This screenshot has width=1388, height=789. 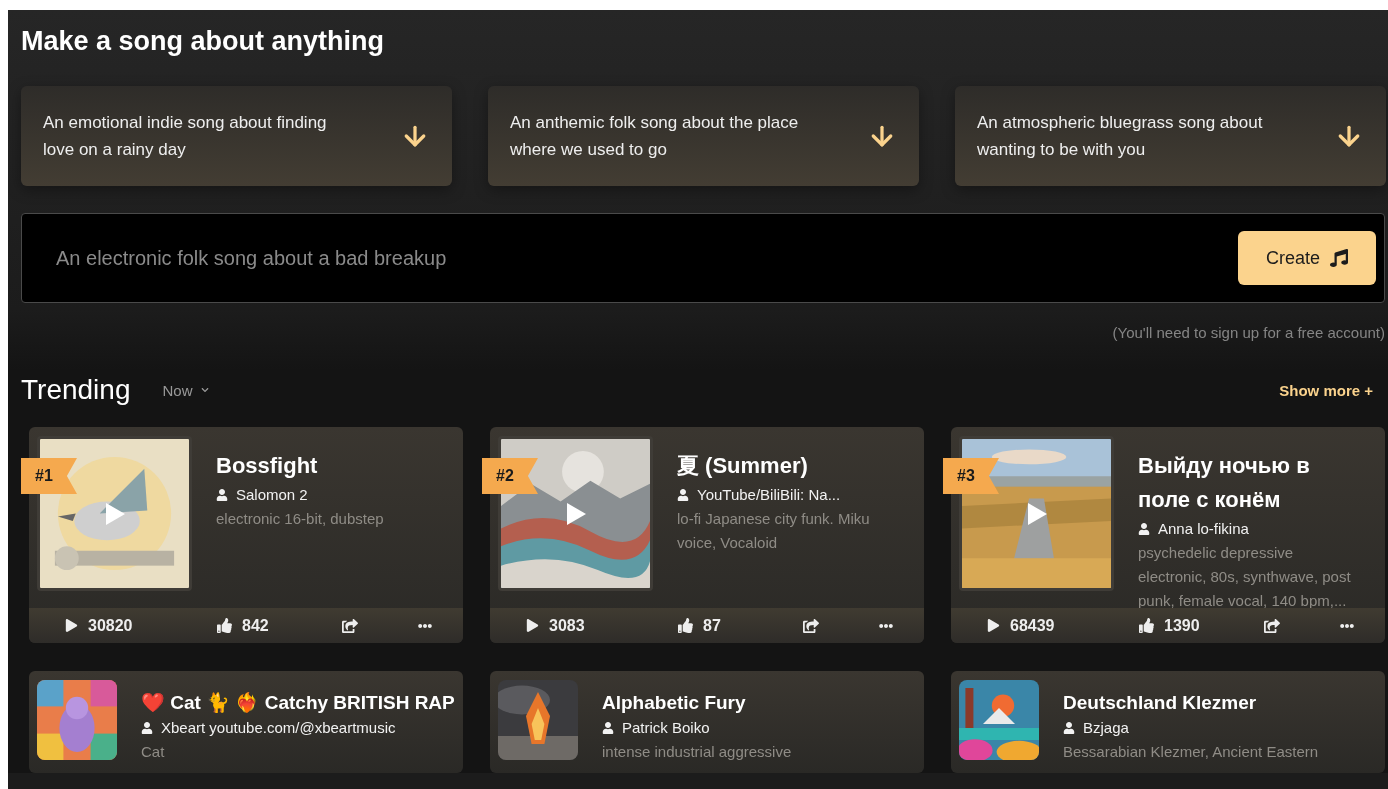 I want to click on rank-badge: #3, so click(x=971, y=476).